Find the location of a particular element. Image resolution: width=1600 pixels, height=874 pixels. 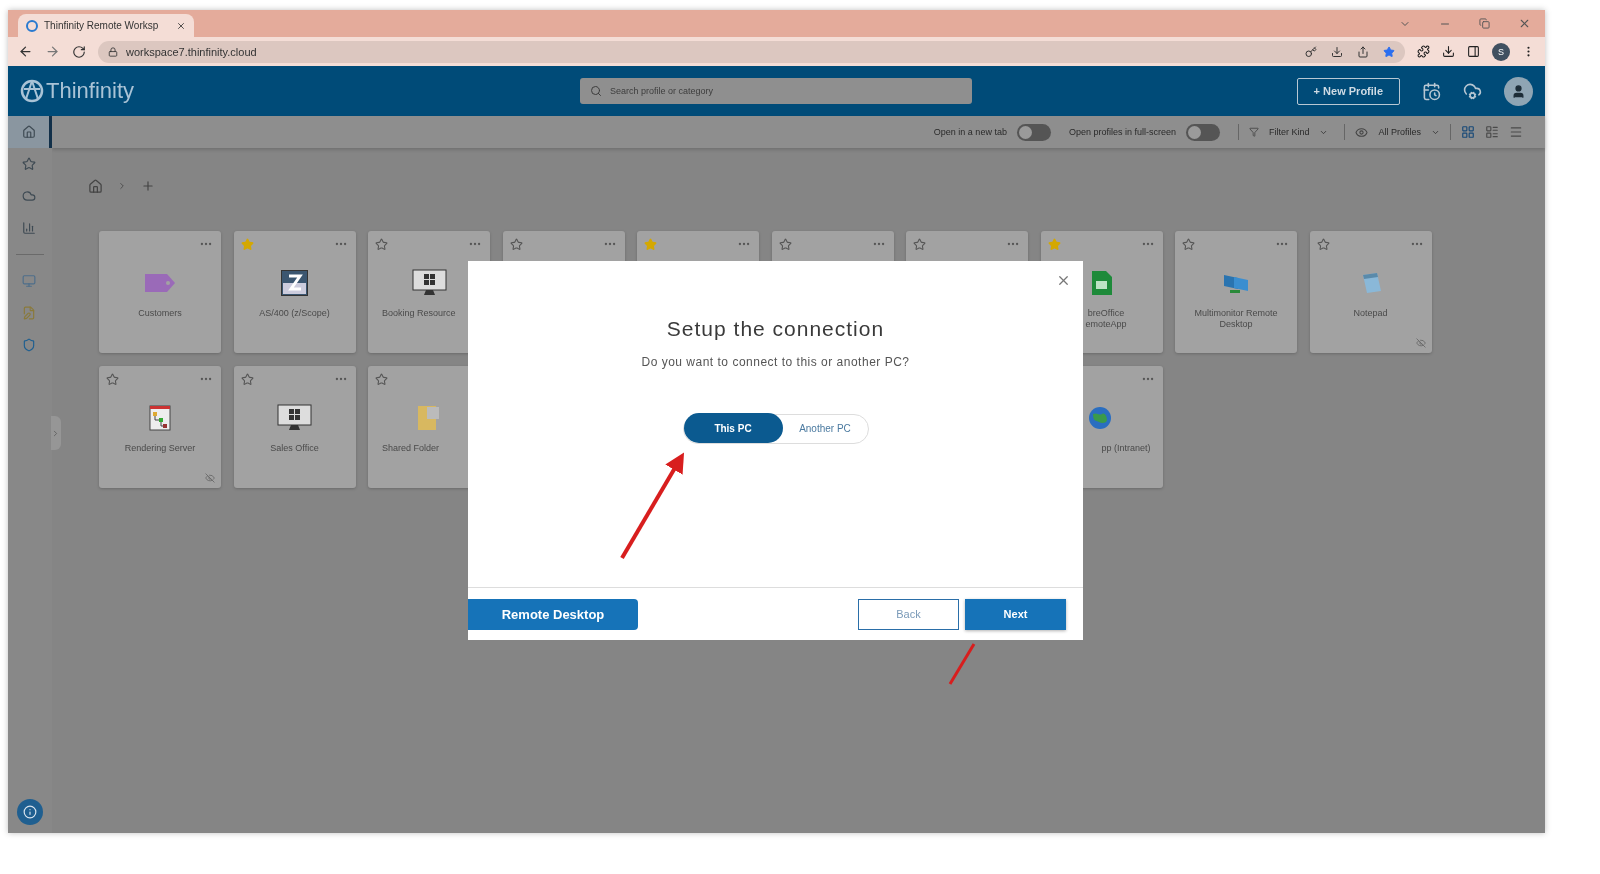

calendar-icon is located at coordinates (1431, 91).